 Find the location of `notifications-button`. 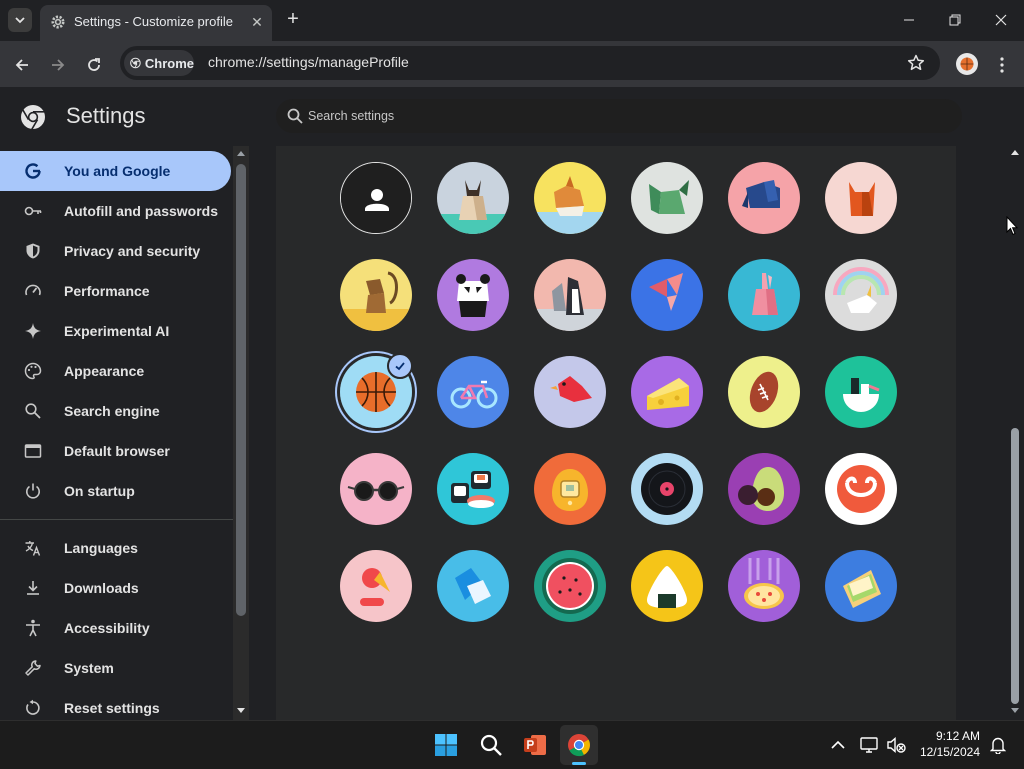

notifications-button is located at coordinates (998, 745).